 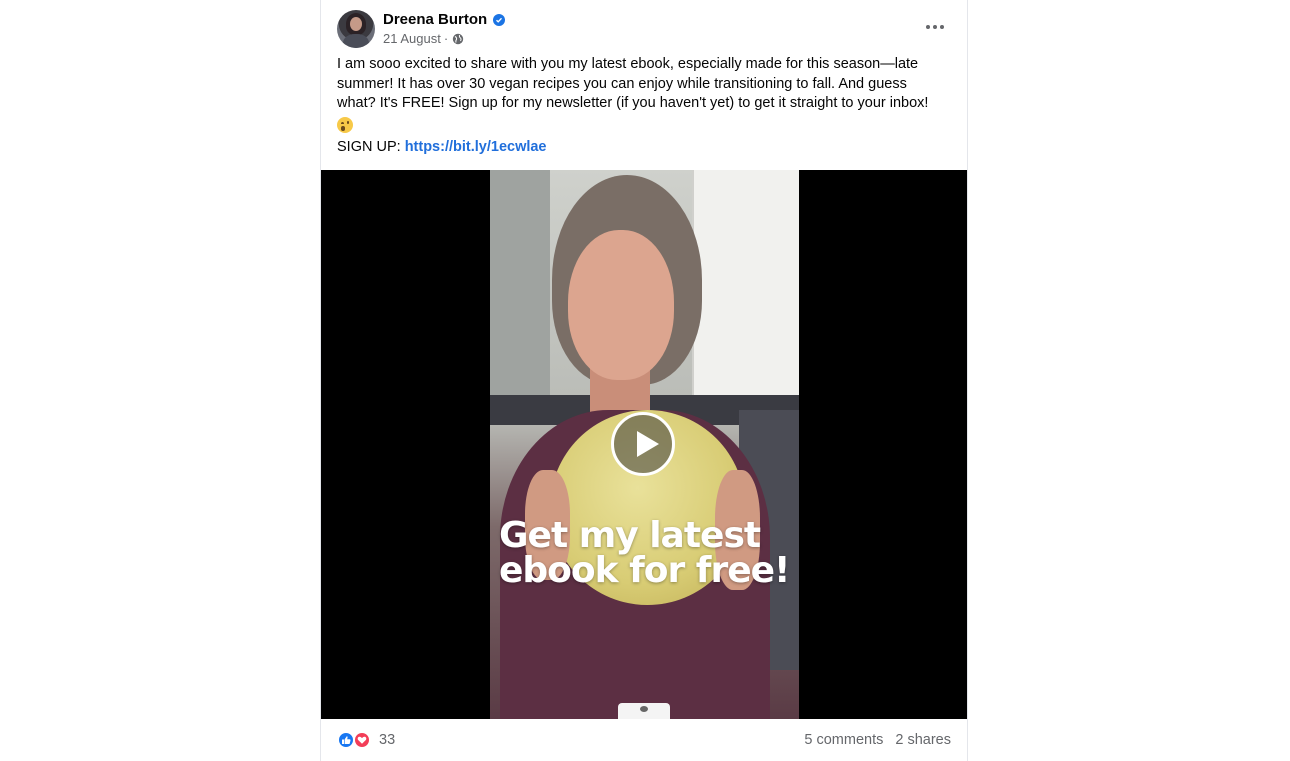 I want to click on reaction-icons, so click(x=355, y=740).